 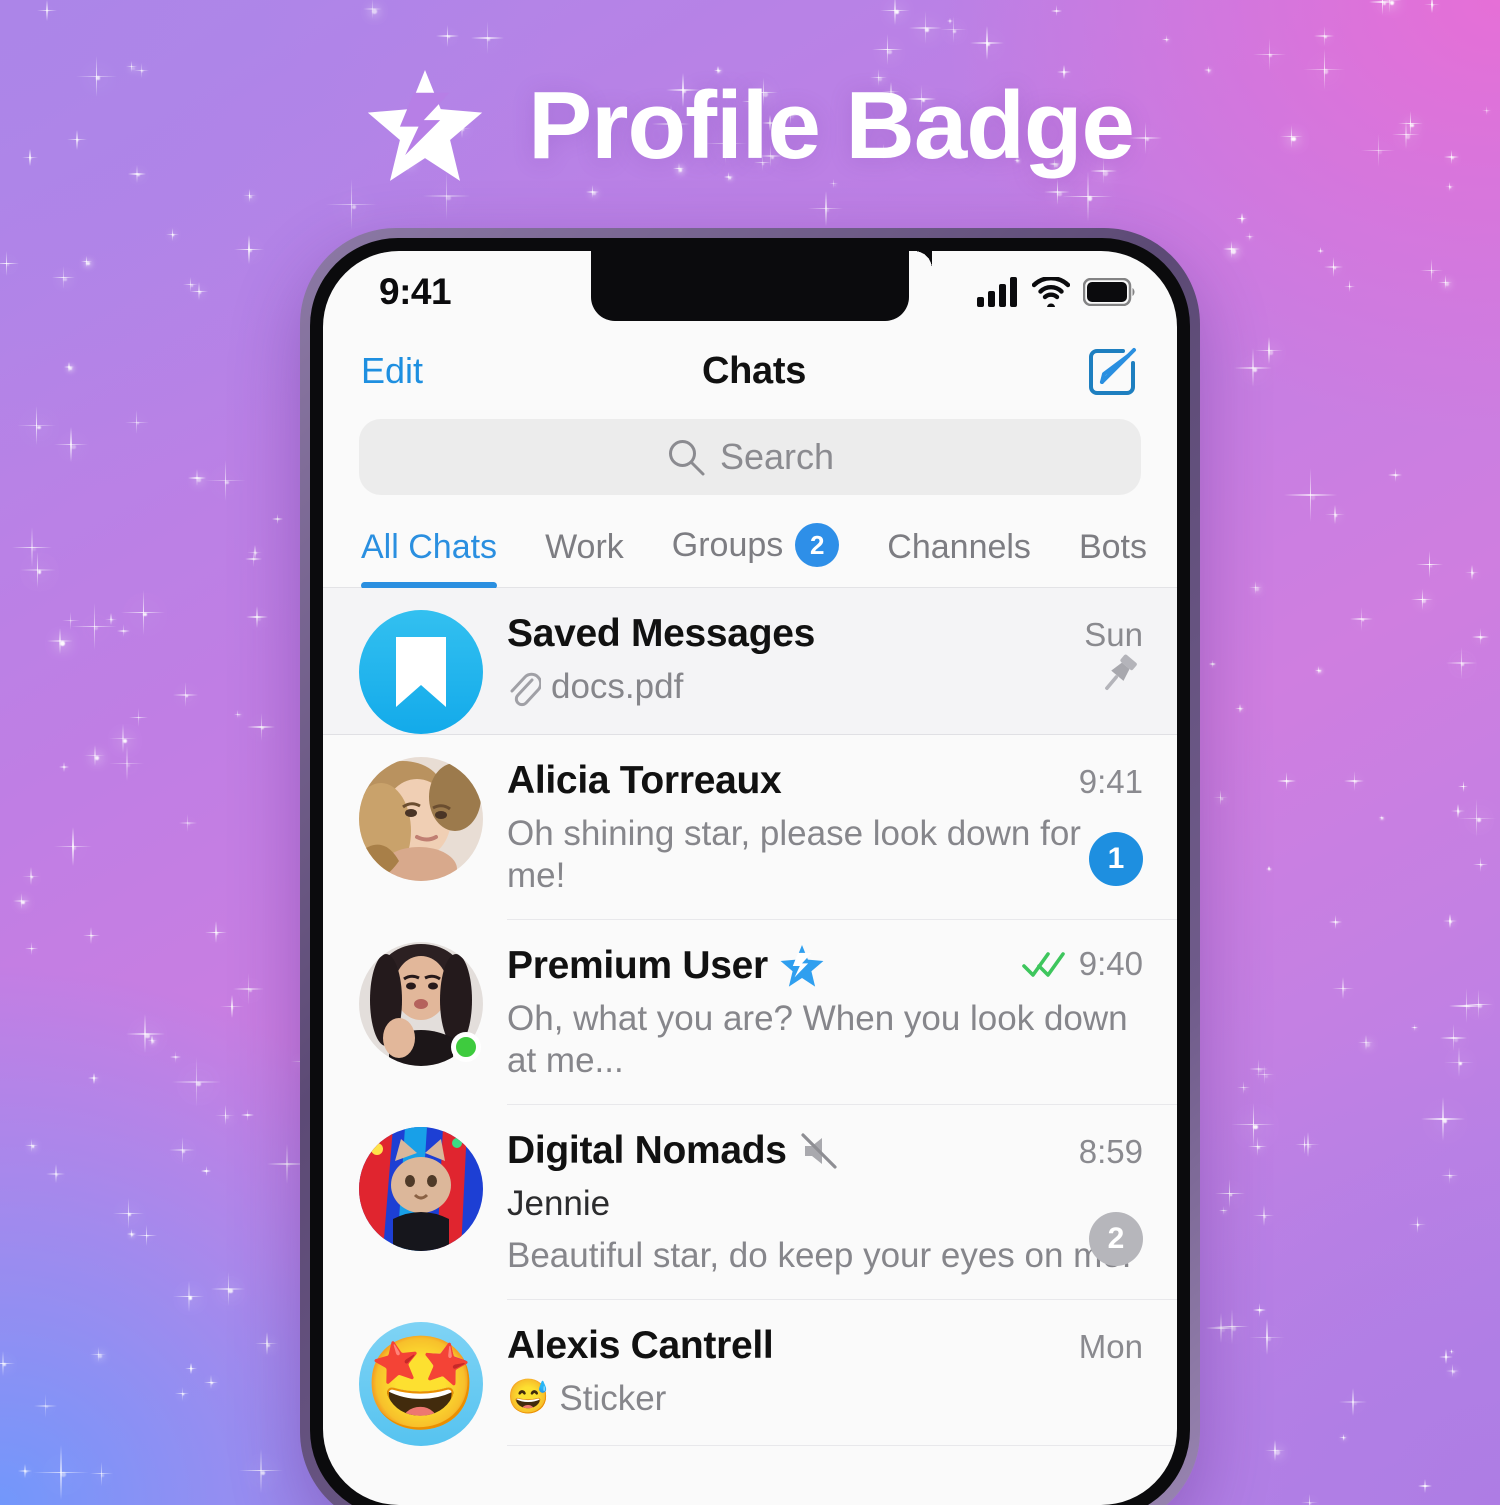 I want to click on status-bar: 9:41, so click(x=750, y=287).